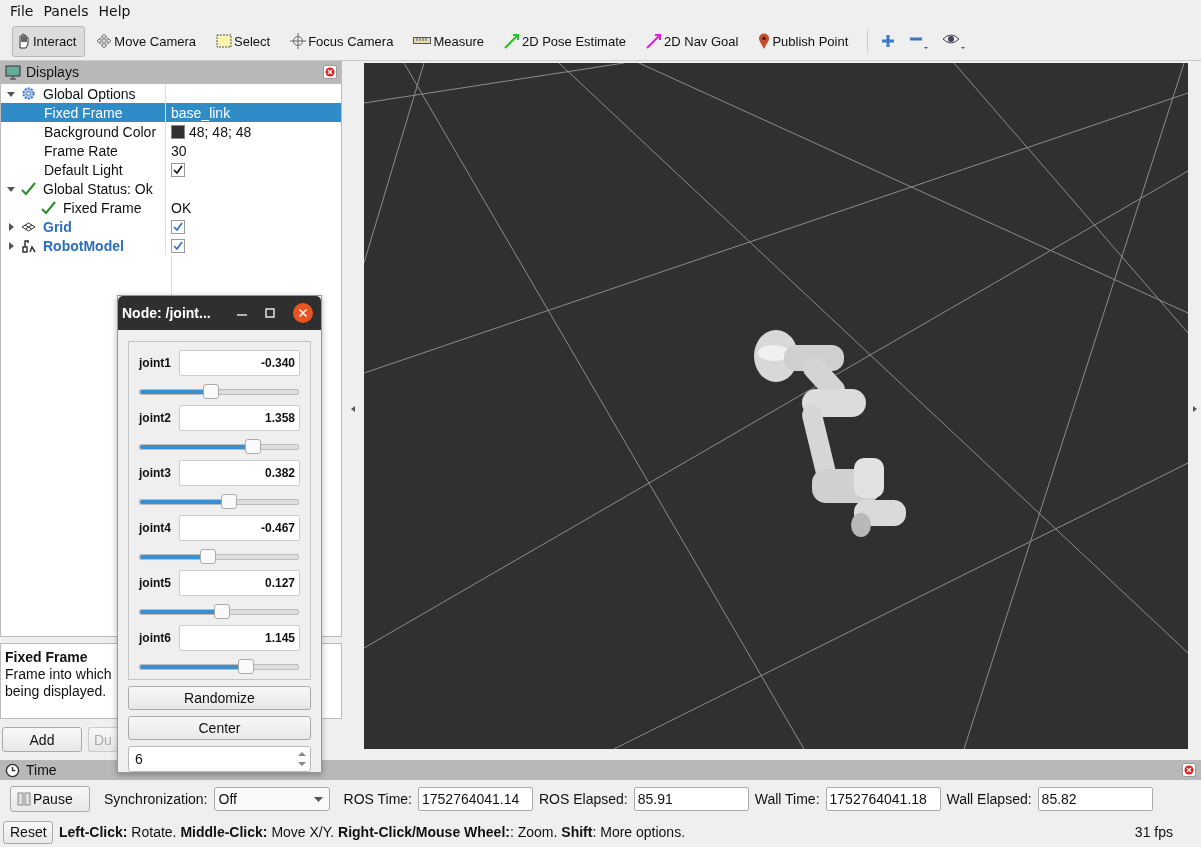 This screenshot has height=847, width=1201. Describe the element at coordinates (345, 41) in the screenshot. I see `tool-button: Focus Camera` at that location.